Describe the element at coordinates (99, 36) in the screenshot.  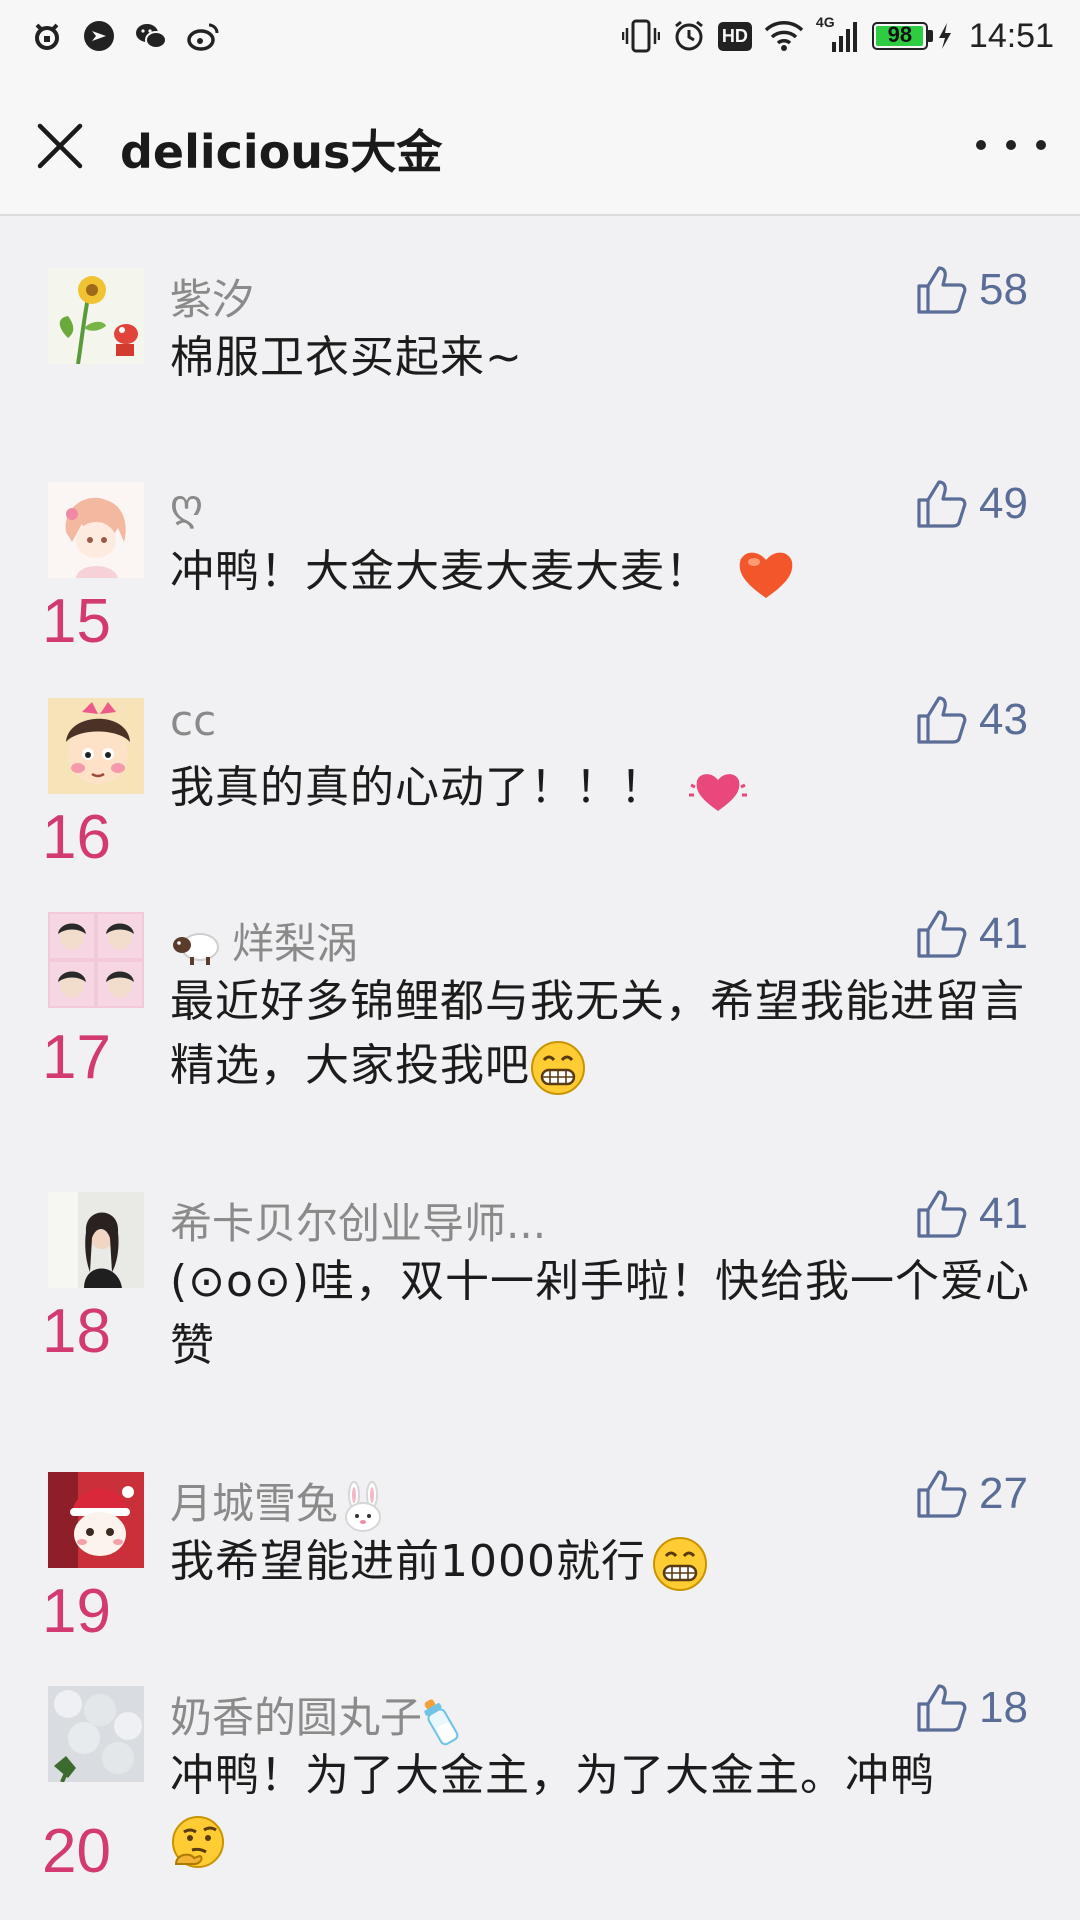
I see `message-app-icon` at that location.